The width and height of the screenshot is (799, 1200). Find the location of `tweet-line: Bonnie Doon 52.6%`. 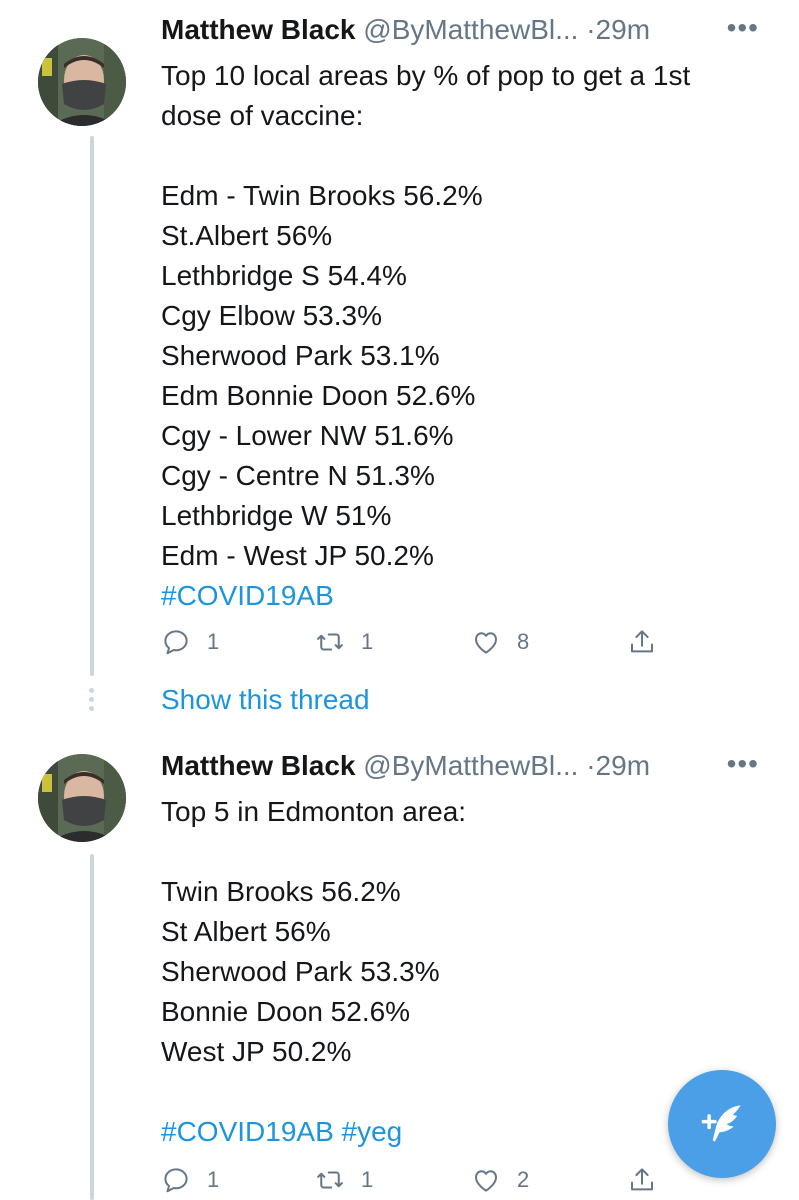

tweet-line: Bonnie Doon 52.6% is located at coordinates (286, 1011).